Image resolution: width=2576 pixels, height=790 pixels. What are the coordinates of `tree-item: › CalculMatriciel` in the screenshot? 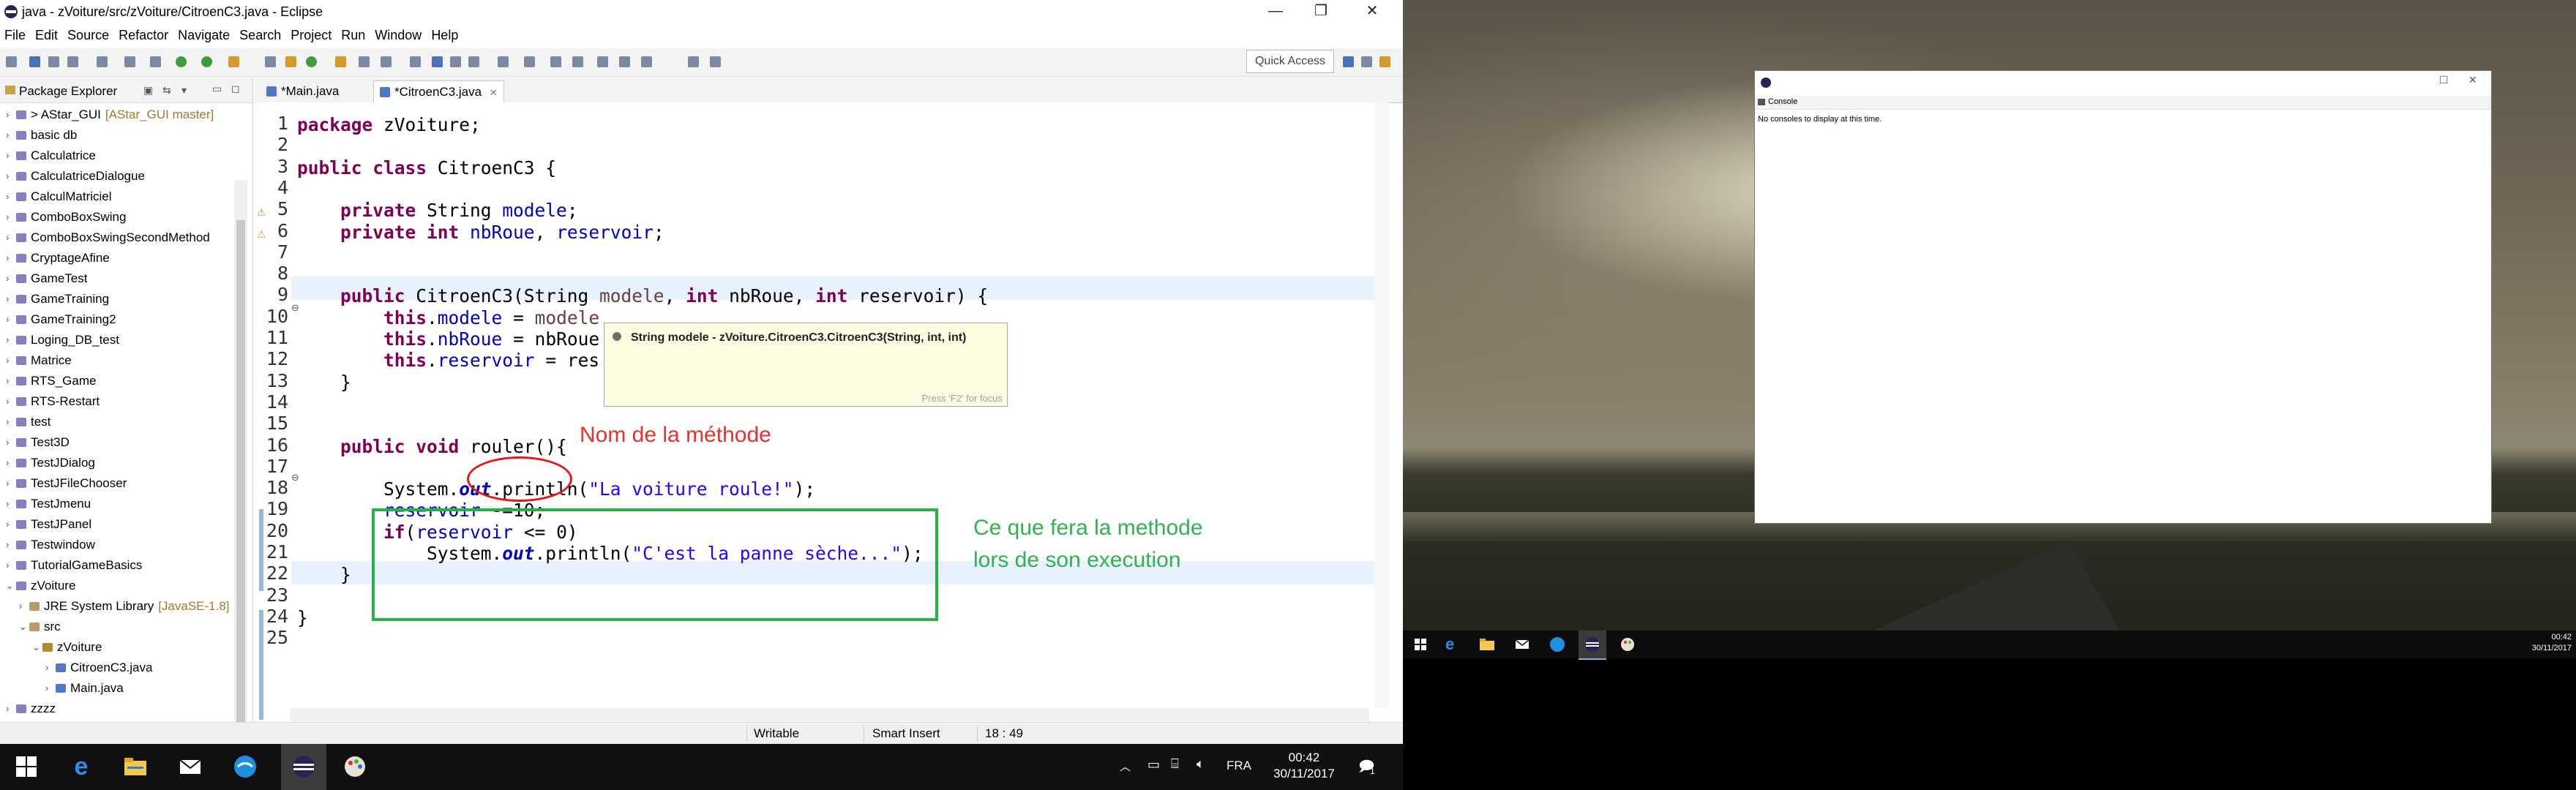 It's located at (117, 197).